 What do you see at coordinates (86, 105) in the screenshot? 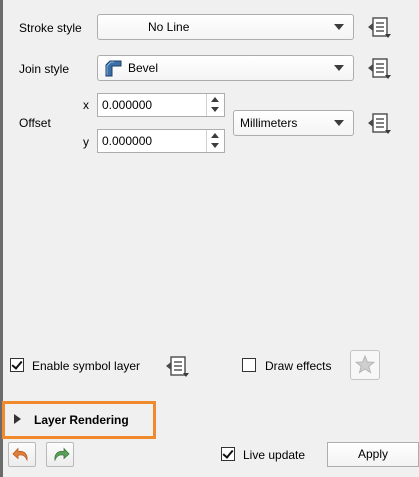
I see `offset-x-label: x` at bounding box center [86, 105].